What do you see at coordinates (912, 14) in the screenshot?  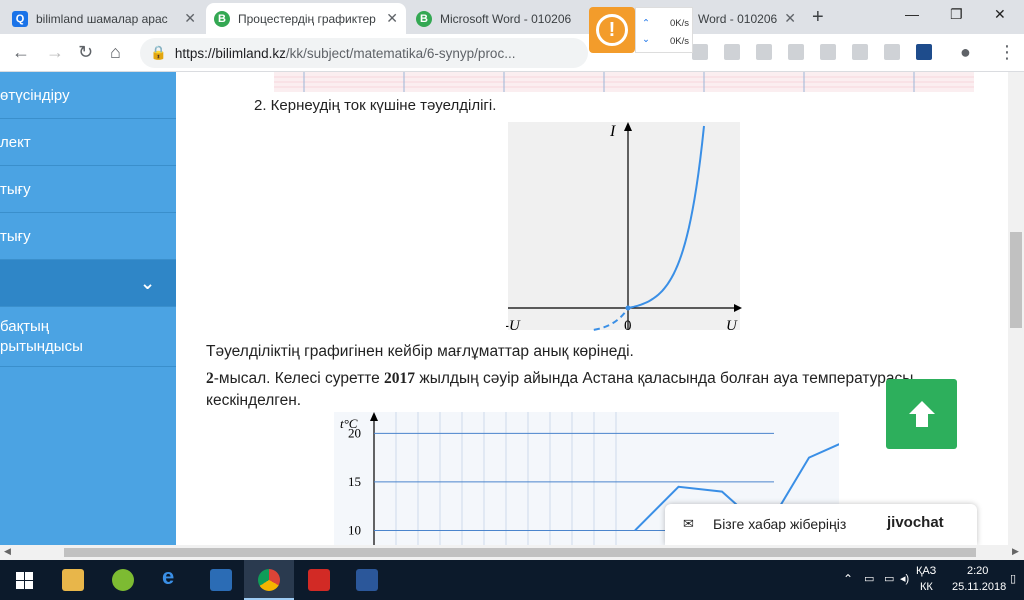 I see `minimize-button: —` at bounding box center [912, 14].